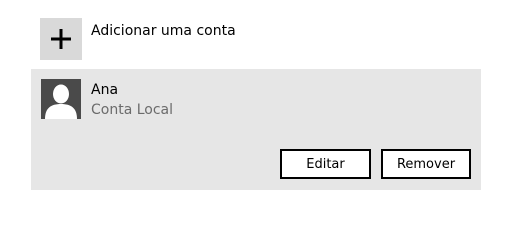 The image size is (520, 240). I want to click on avatar, so click(61, 99).